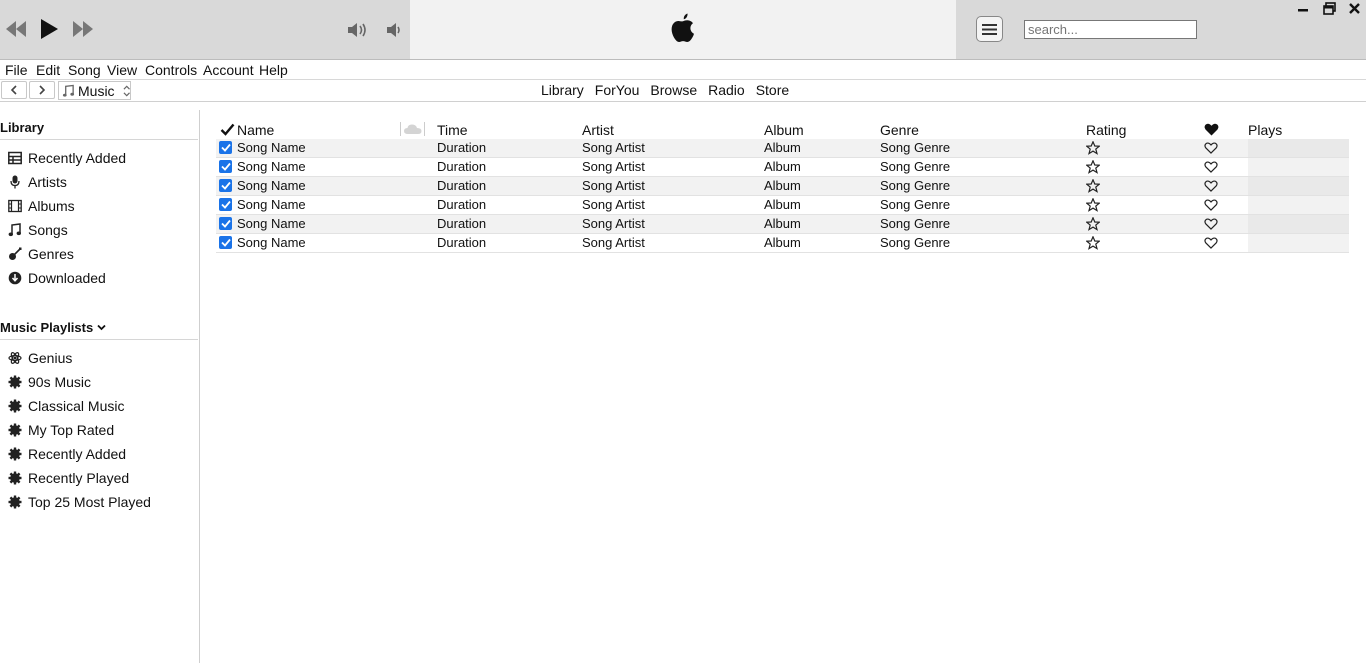 The width and height of the screenshot is (1366, 663). Describe the element at coordinates (60, 382) in the screenshot. I see `playlist-item-label: 90s Music` at that location.